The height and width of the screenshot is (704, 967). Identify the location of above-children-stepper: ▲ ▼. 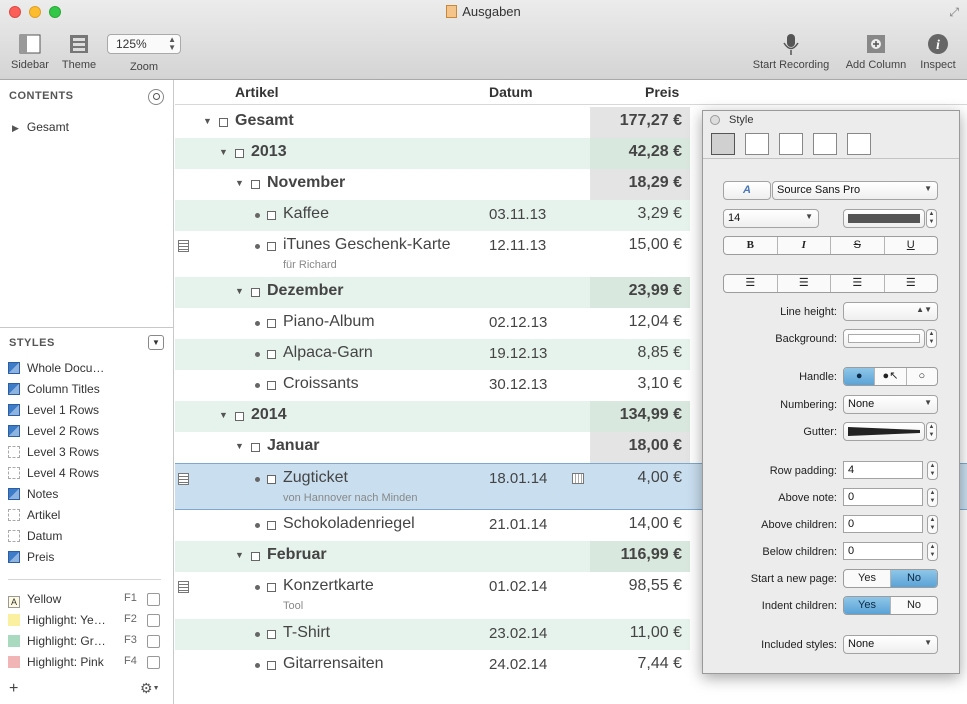
(932, 524).